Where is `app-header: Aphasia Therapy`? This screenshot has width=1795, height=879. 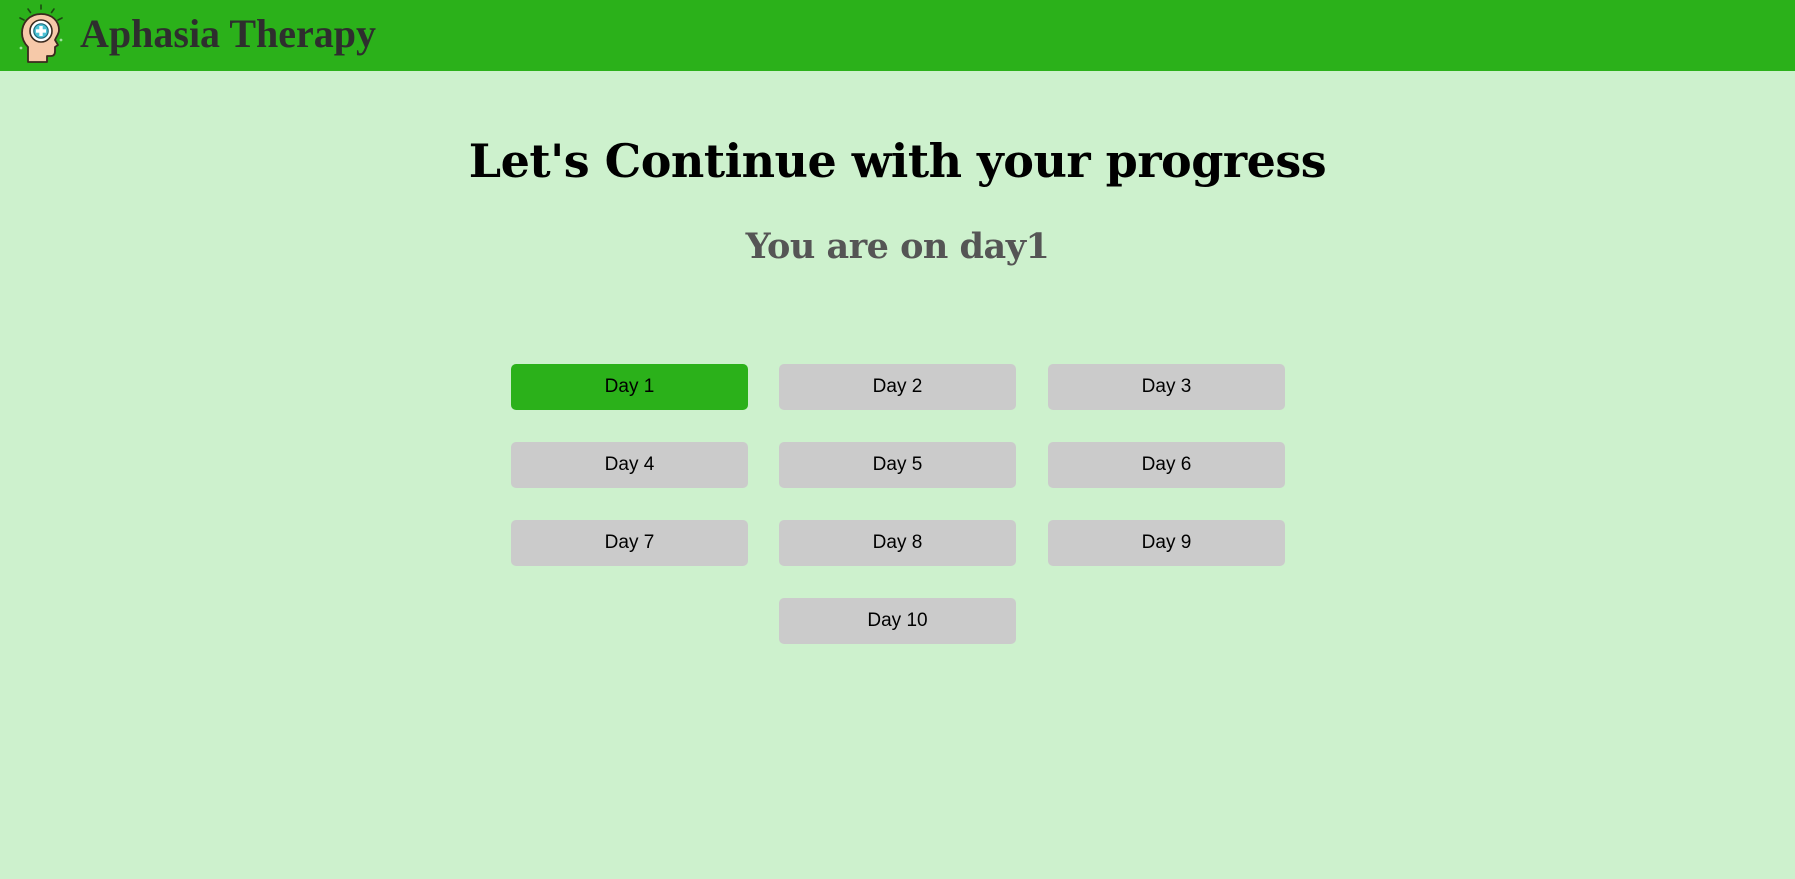 app-header: Aphasia Therapy is located at coordinates (897, 35).